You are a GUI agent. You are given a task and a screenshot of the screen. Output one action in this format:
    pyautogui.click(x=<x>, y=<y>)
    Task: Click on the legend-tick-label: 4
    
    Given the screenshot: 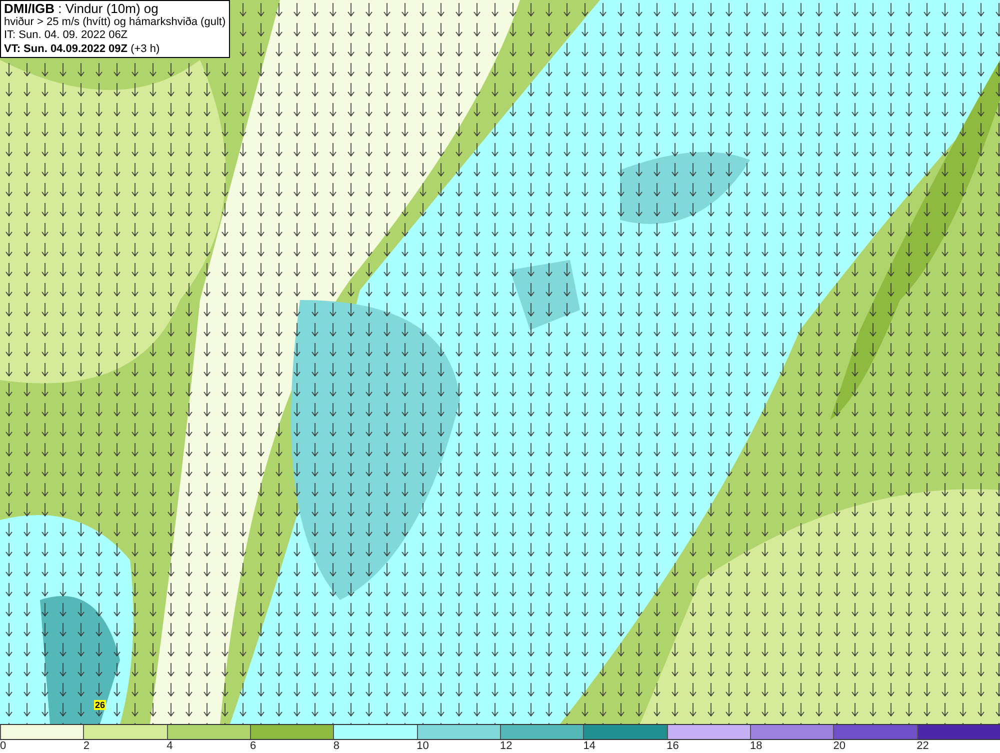 What is the action you would take?
    pyautogui.click(x=169, y=746)
    